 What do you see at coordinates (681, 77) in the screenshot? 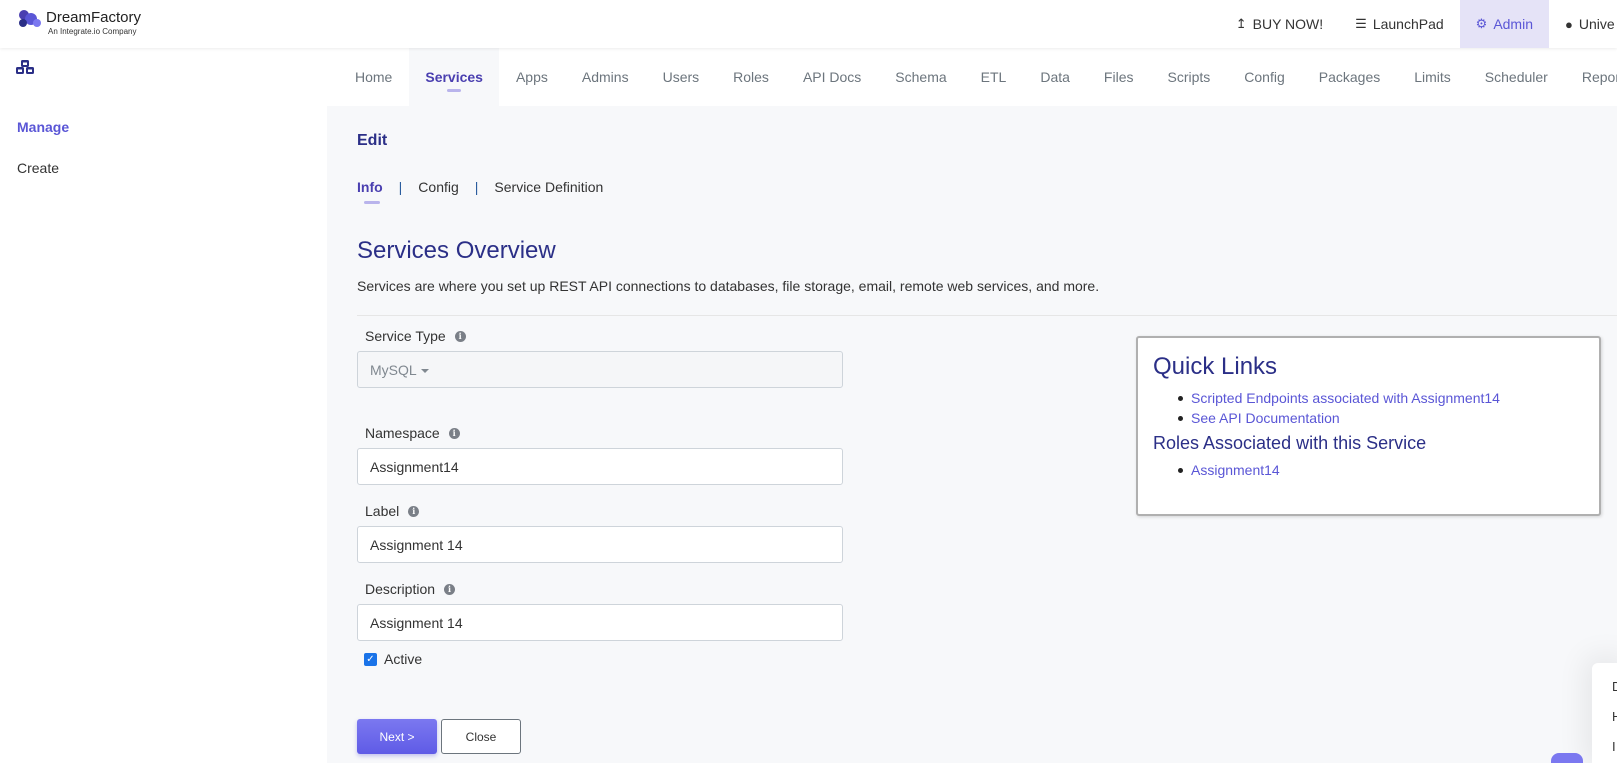
I see `tab-users: Users` at bounding box center [681, 77].